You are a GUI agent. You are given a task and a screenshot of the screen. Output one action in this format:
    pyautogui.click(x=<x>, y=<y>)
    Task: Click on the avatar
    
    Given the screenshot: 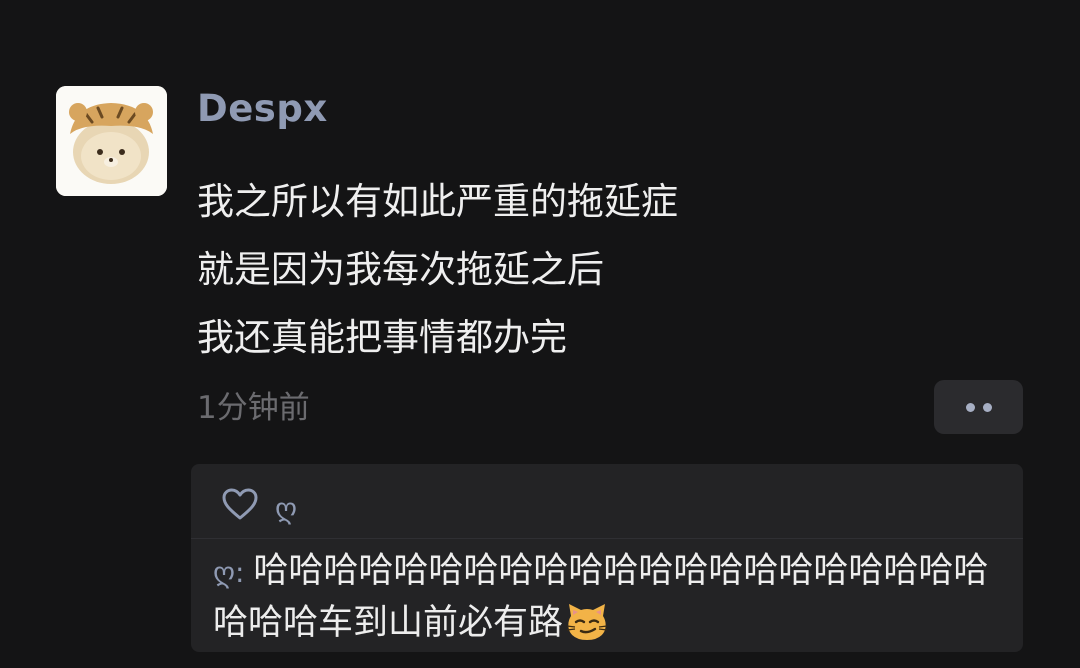 What is the action you would take?
    pyautogui.click(x=111, y=141)
    